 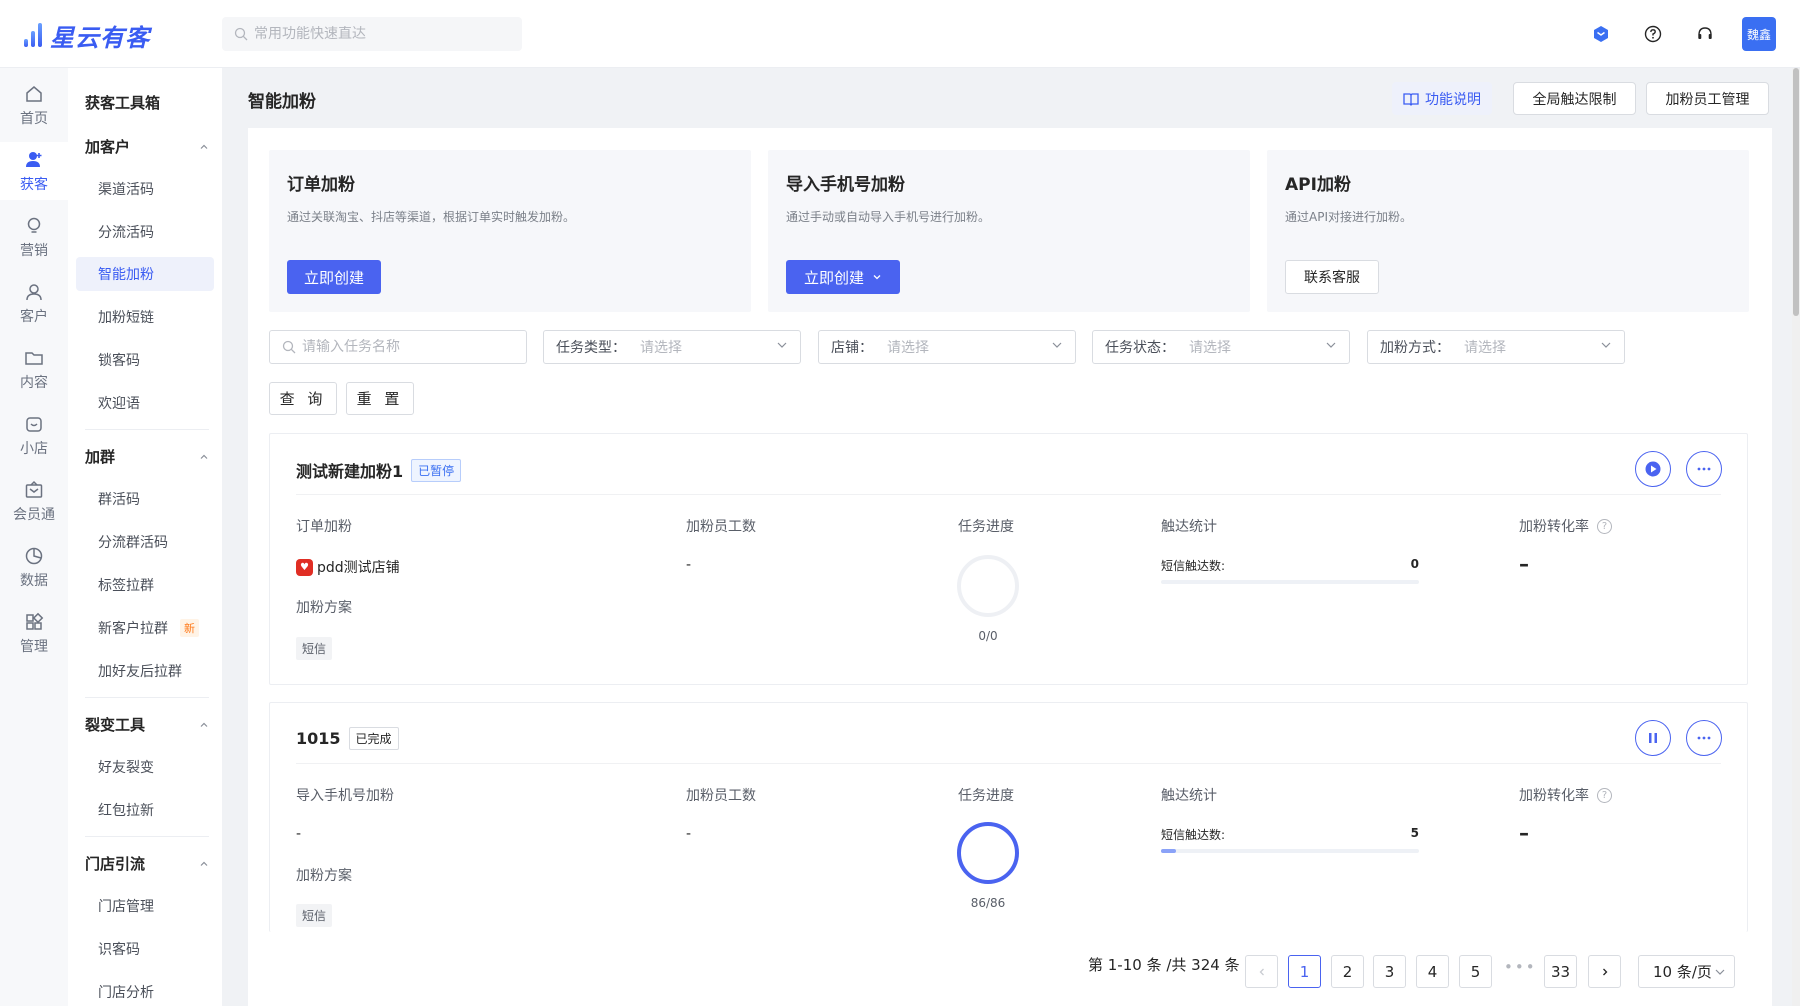 I want to click on page-button: 2, so click(x=1347, y=971).